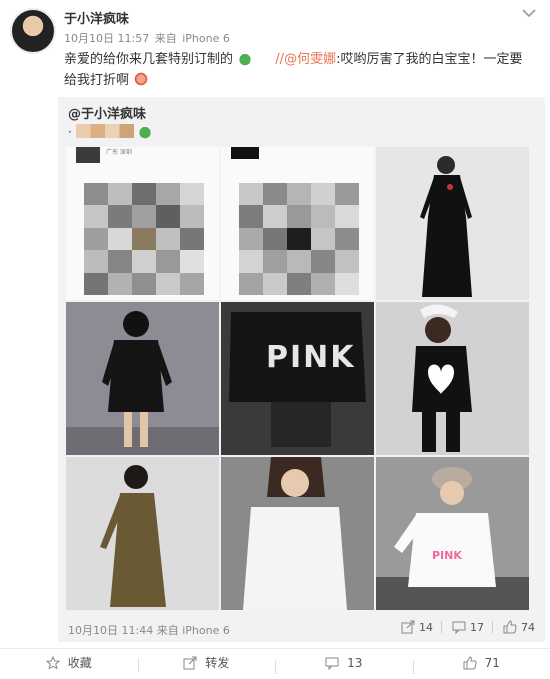 The image size is (550, 679). I want to click on favorite-button: 收藏, so click(69, 662).